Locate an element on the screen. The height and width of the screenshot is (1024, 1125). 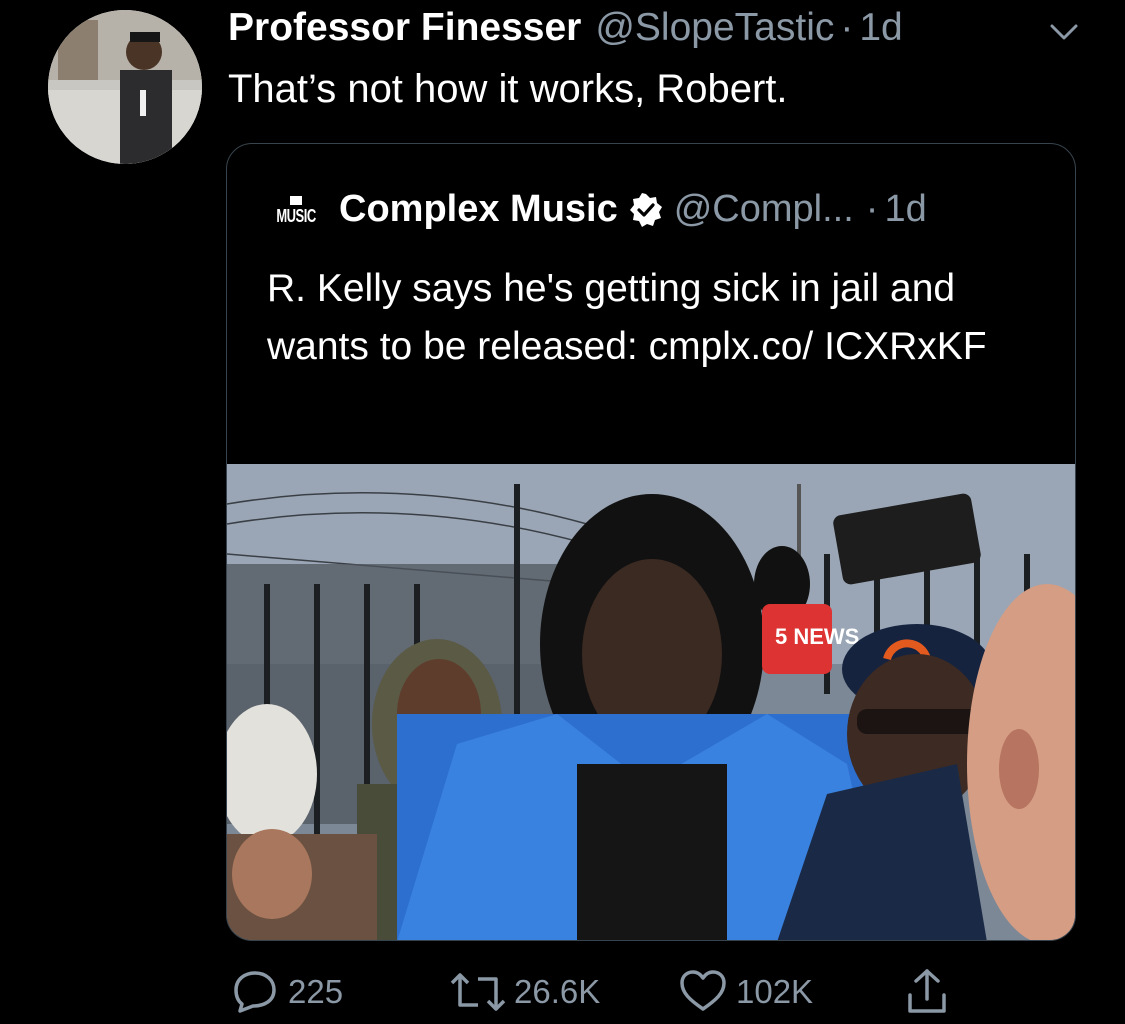
display-name: Professor Finesser is located at coordinates (404, 28).